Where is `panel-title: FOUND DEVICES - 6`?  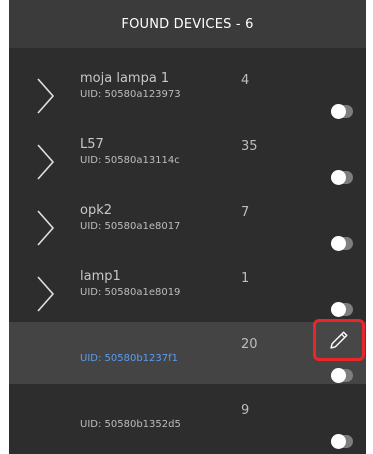 panel-title: FOUND DEVICES - 6 is located at coordinates (187, 24).